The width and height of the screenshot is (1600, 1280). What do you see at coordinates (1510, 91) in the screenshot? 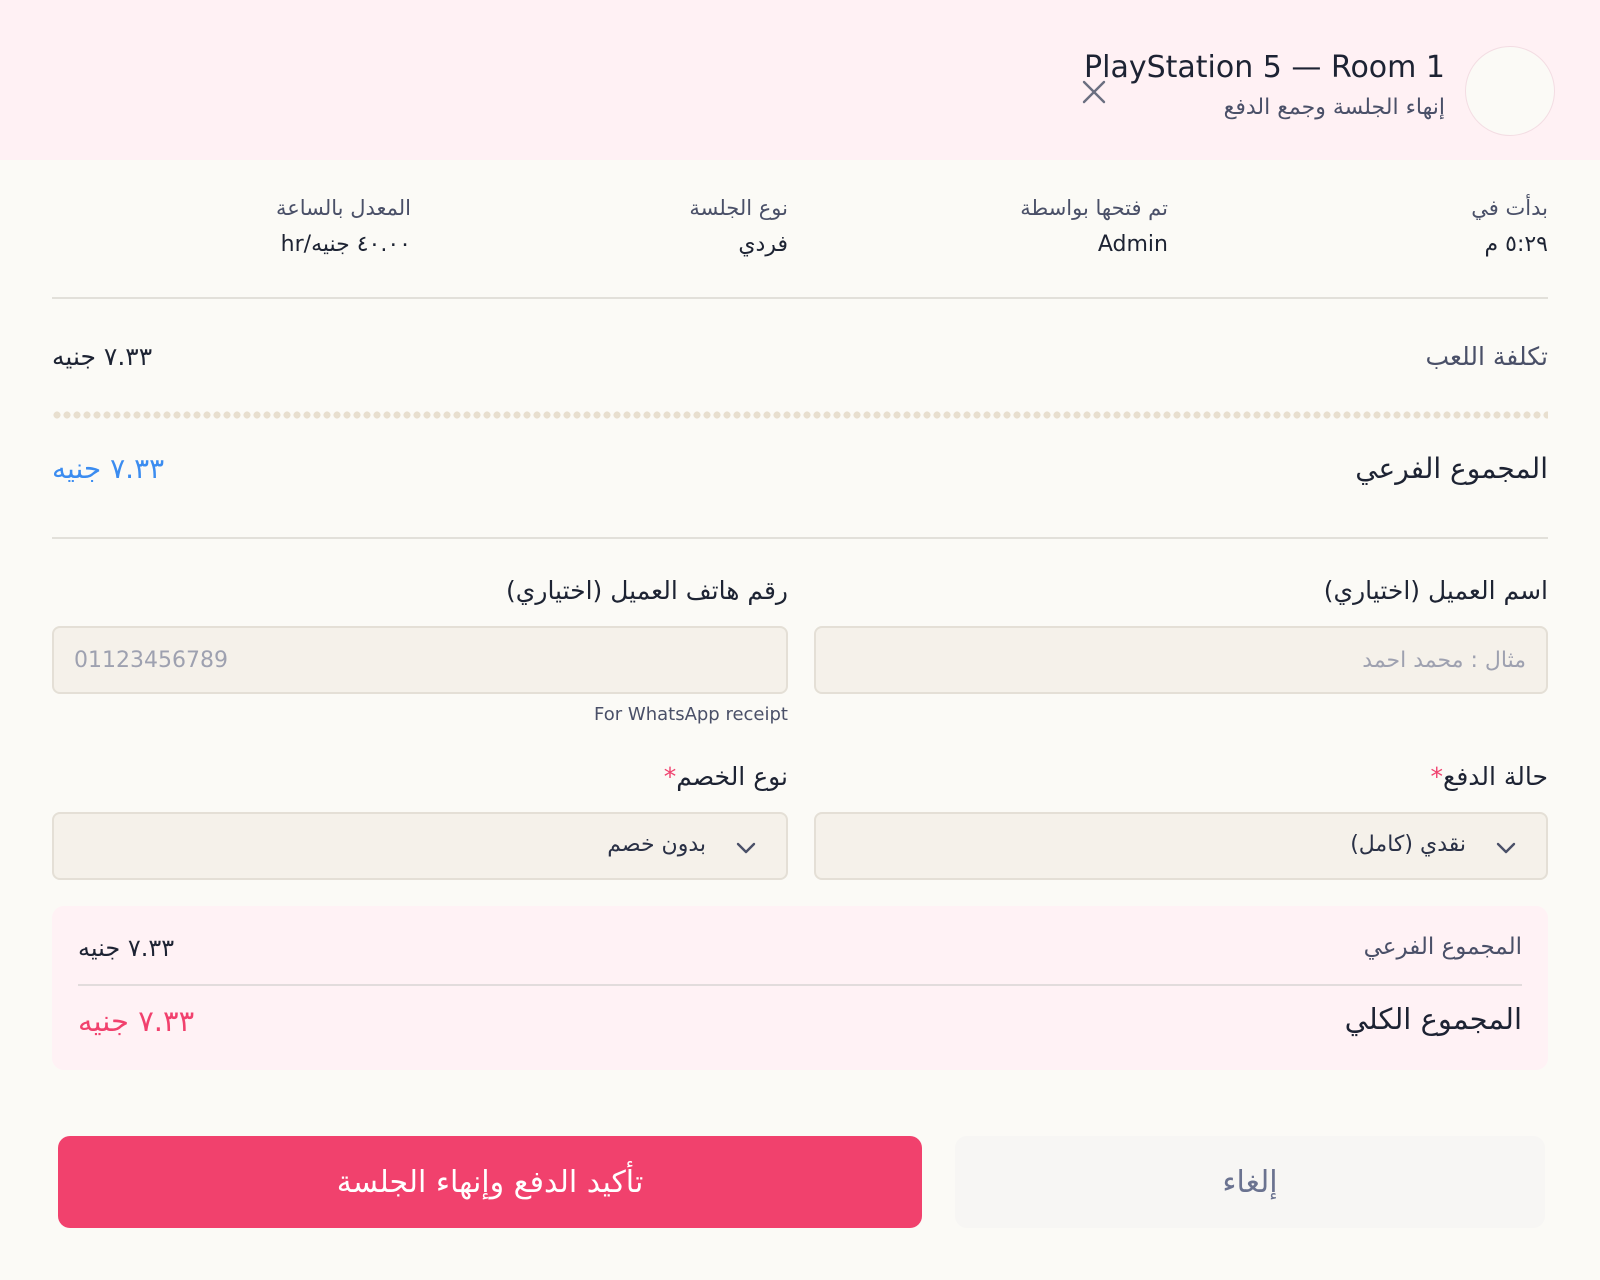
I see `avatar` at bounding box center [1510, 91].